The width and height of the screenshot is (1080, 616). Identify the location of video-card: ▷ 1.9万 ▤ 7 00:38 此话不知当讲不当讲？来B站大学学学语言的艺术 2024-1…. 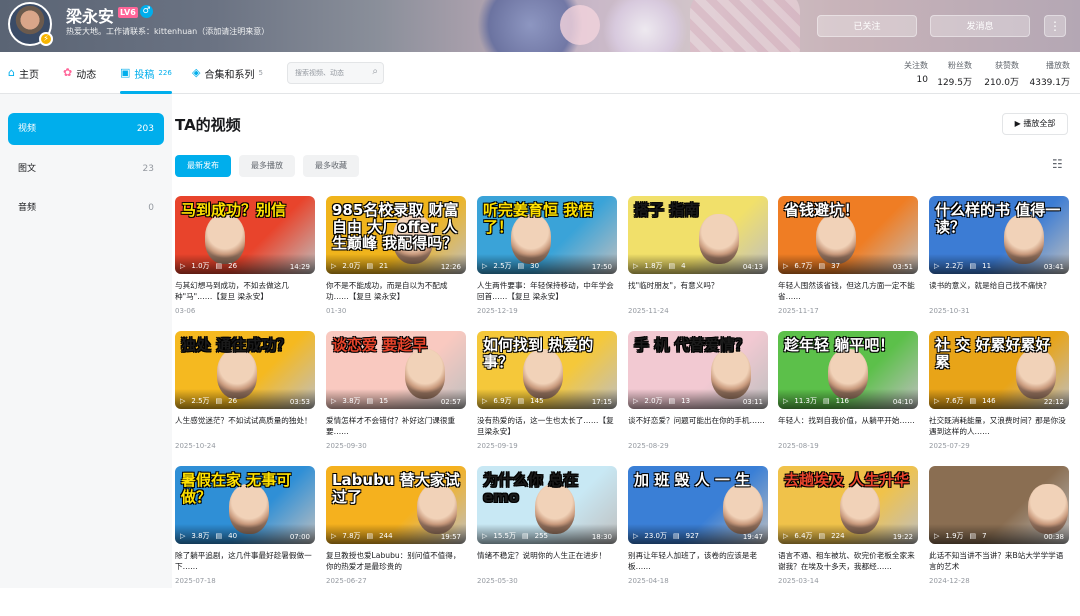
(999, 541).